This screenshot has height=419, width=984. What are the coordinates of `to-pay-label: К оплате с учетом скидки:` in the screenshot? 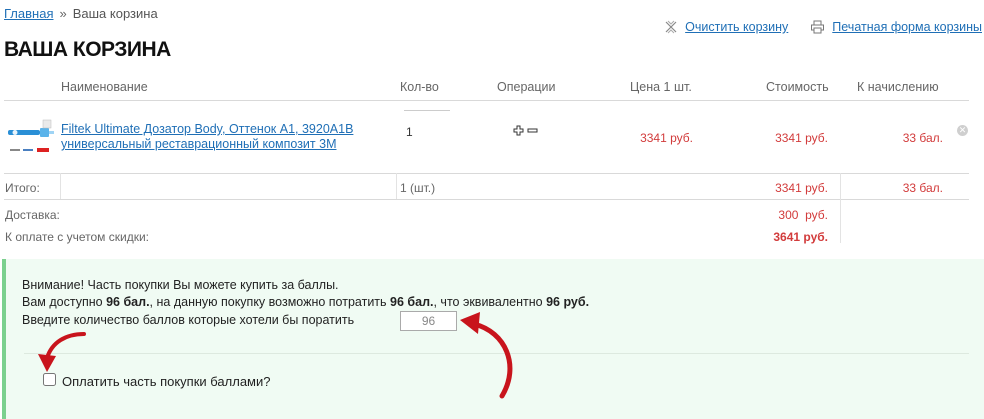 It's located at (77, 237).